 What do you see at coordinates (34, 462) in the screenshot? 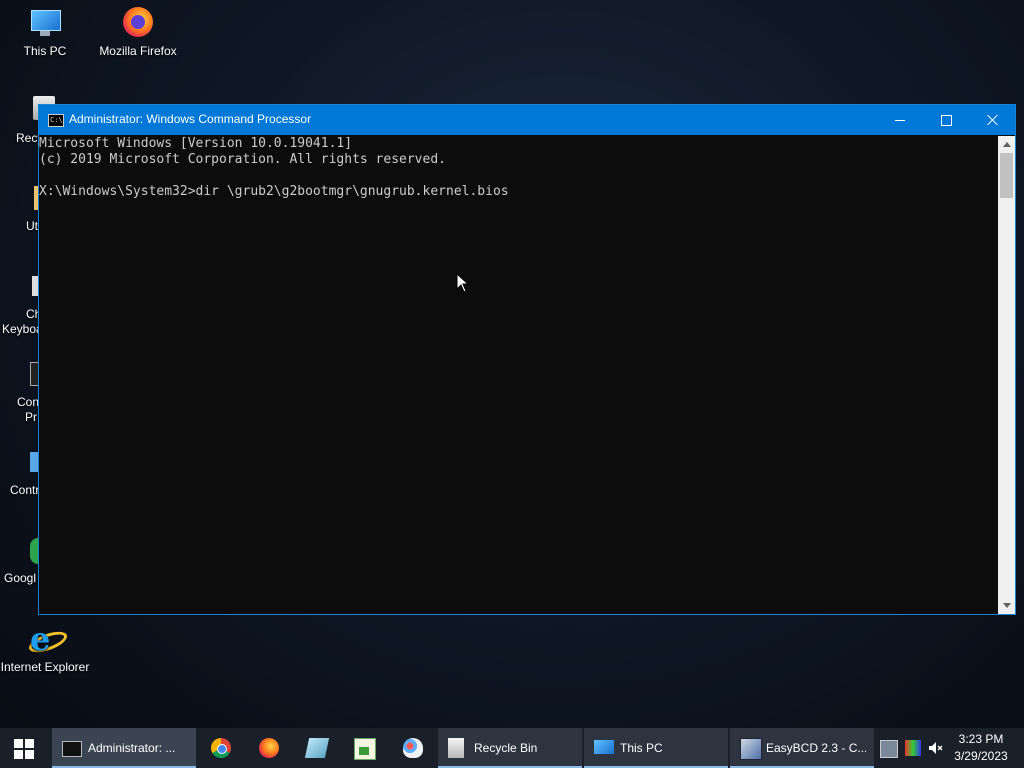
I see `control-panel-icon` at bounding box center [34, 462].